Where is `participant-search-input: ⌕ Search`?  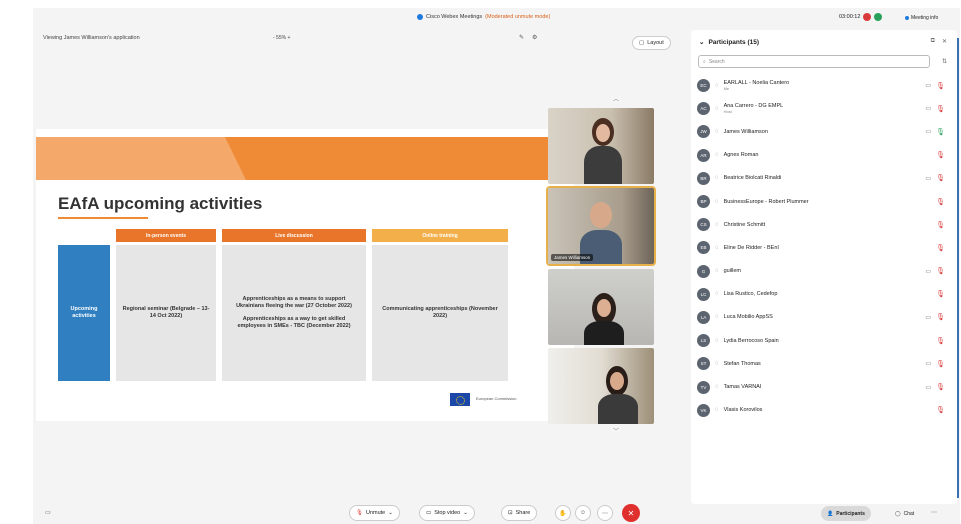
participant-search-input: ⌕ Search is located at coordinates (814, 61).